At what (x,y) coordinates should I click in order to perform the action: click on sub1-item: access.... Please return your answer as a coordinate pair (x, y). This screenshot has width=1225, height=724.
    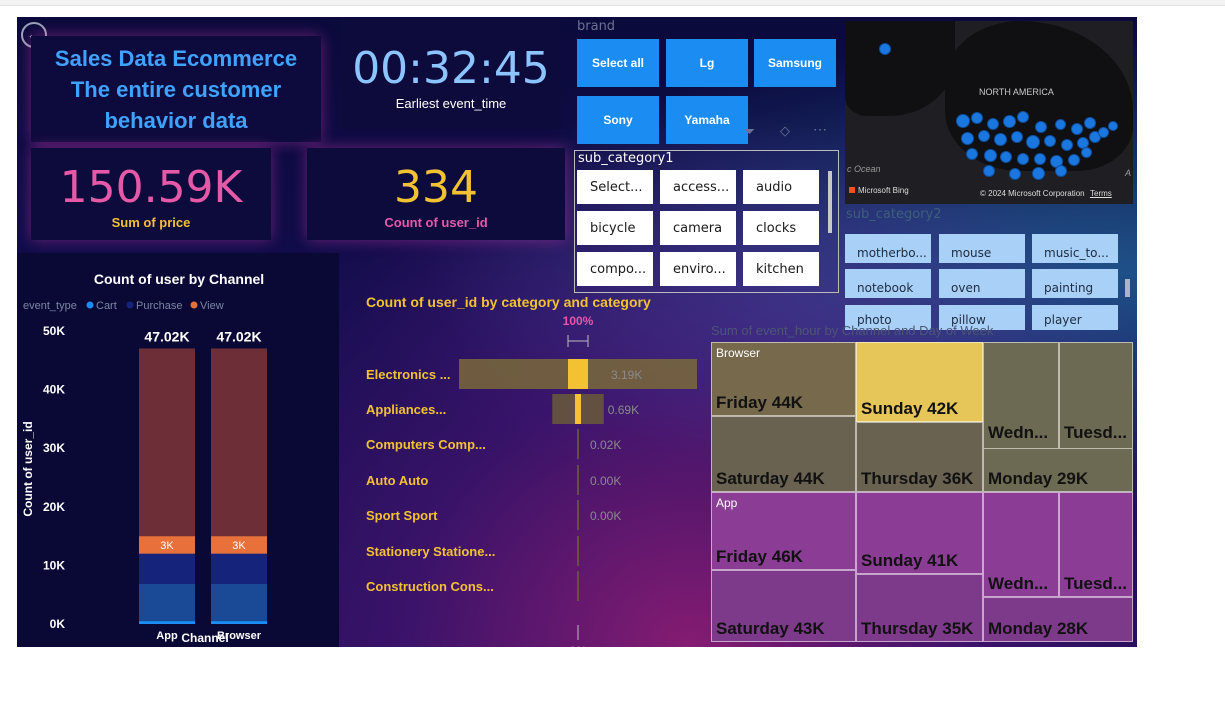
    Looking at the image, I should click on (698, 187).